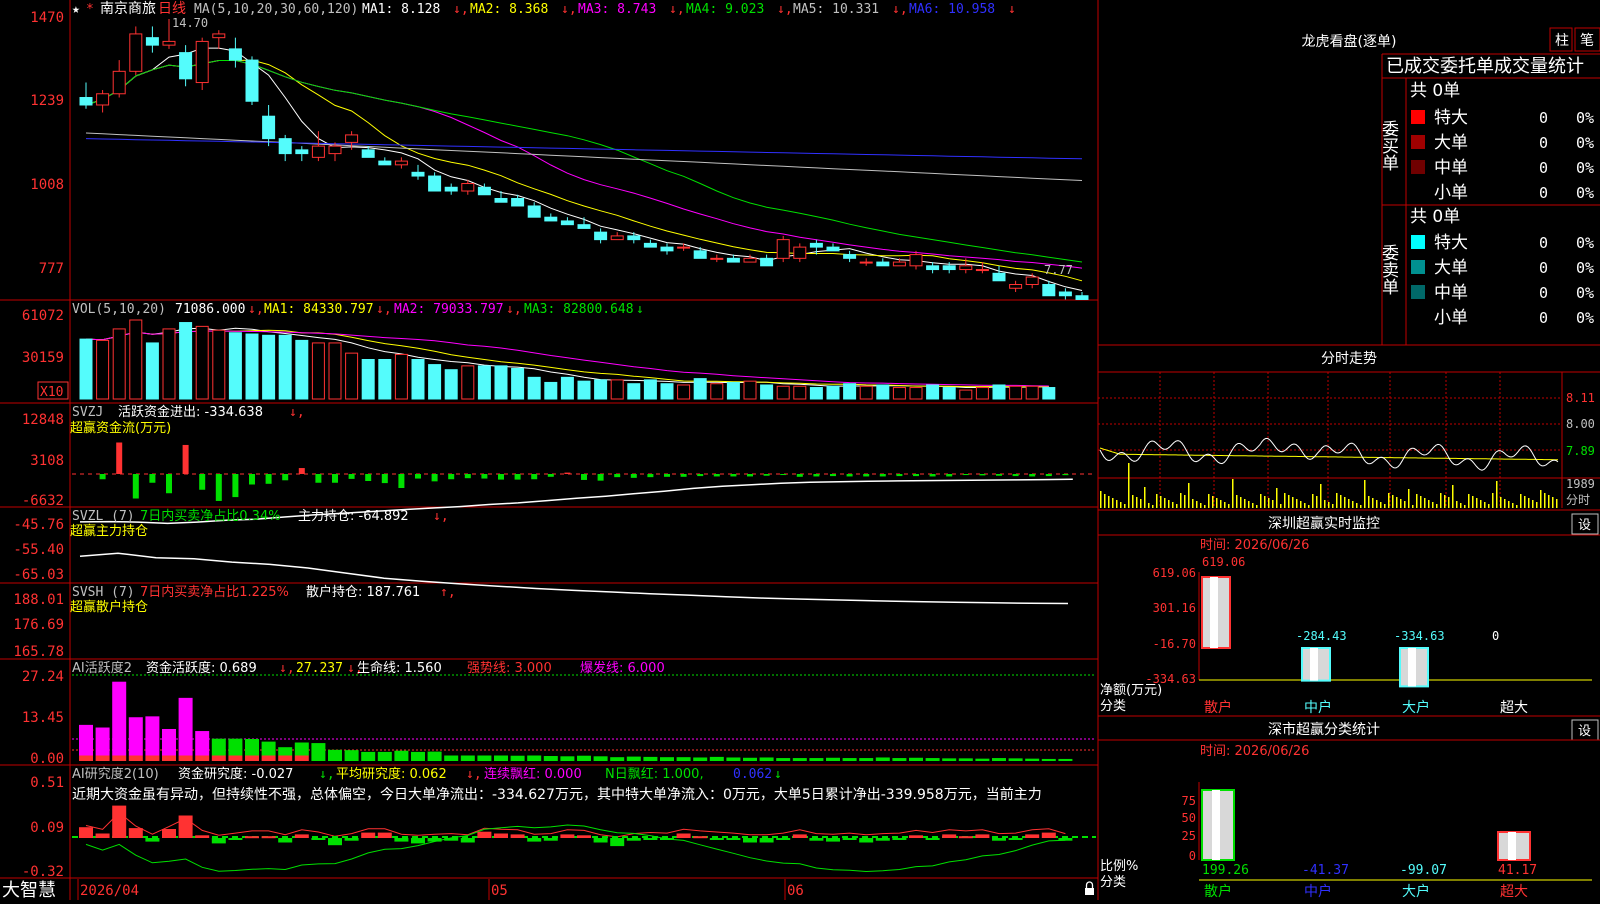 Image resolution: width=1600 pixels, height=904 pixels. Describe the element at coordinates (836, 9) in the screenshot. I see `ma5-label: MA5: 10.331` at that location.